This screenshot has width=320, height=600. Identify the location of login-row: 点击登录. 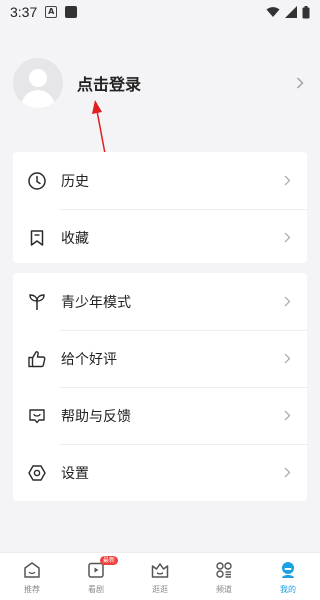
(160, 83).